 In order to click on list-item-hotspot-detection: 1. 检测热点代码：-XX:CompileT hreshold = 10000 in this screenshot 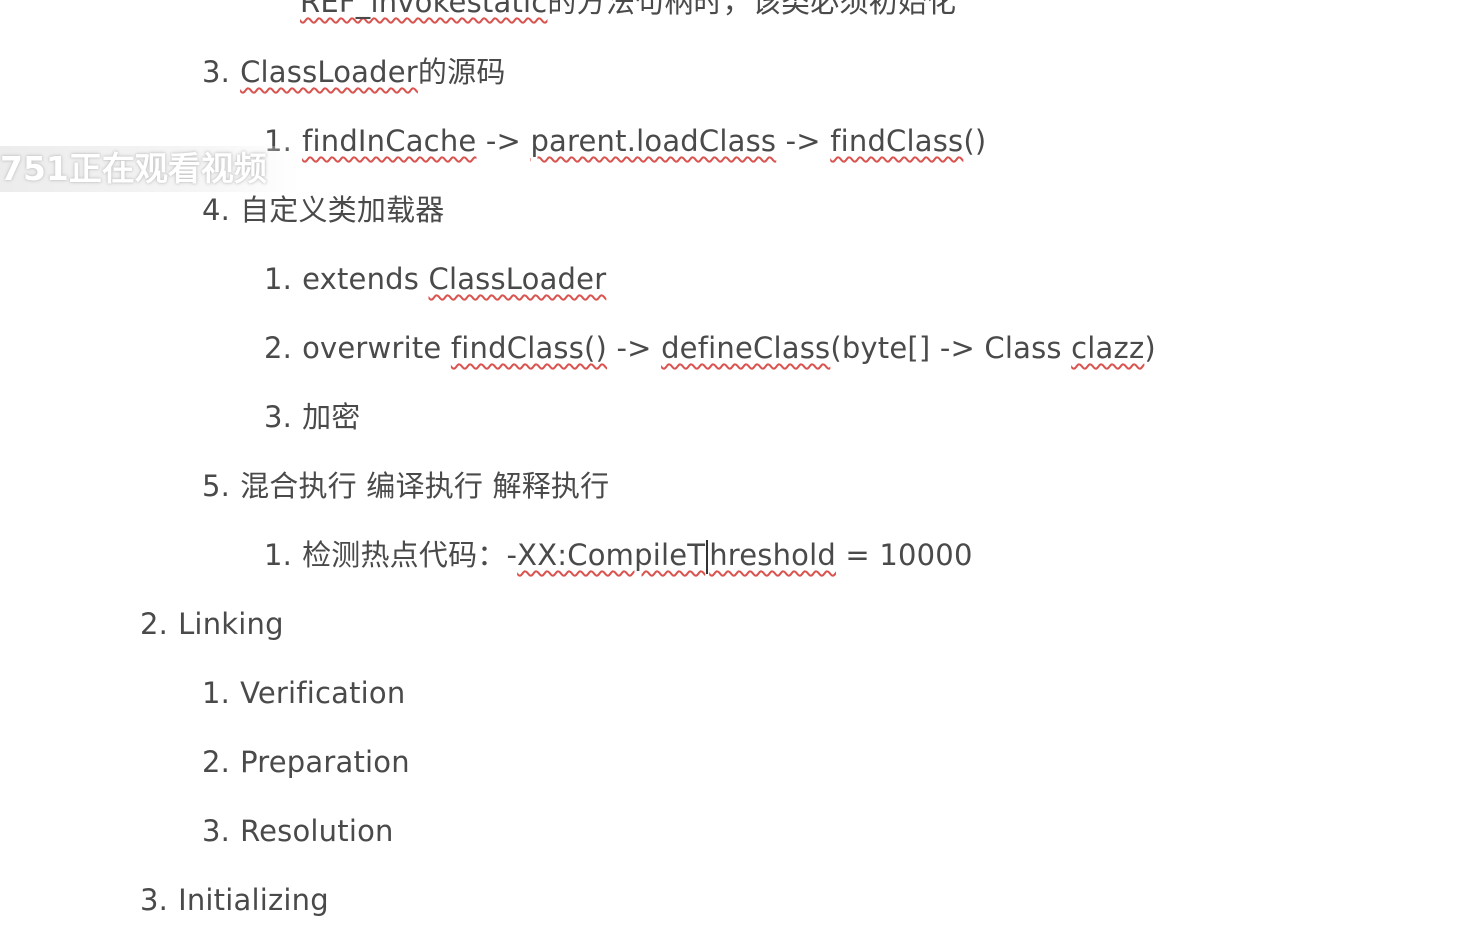, I will do `click(618, 555)`.